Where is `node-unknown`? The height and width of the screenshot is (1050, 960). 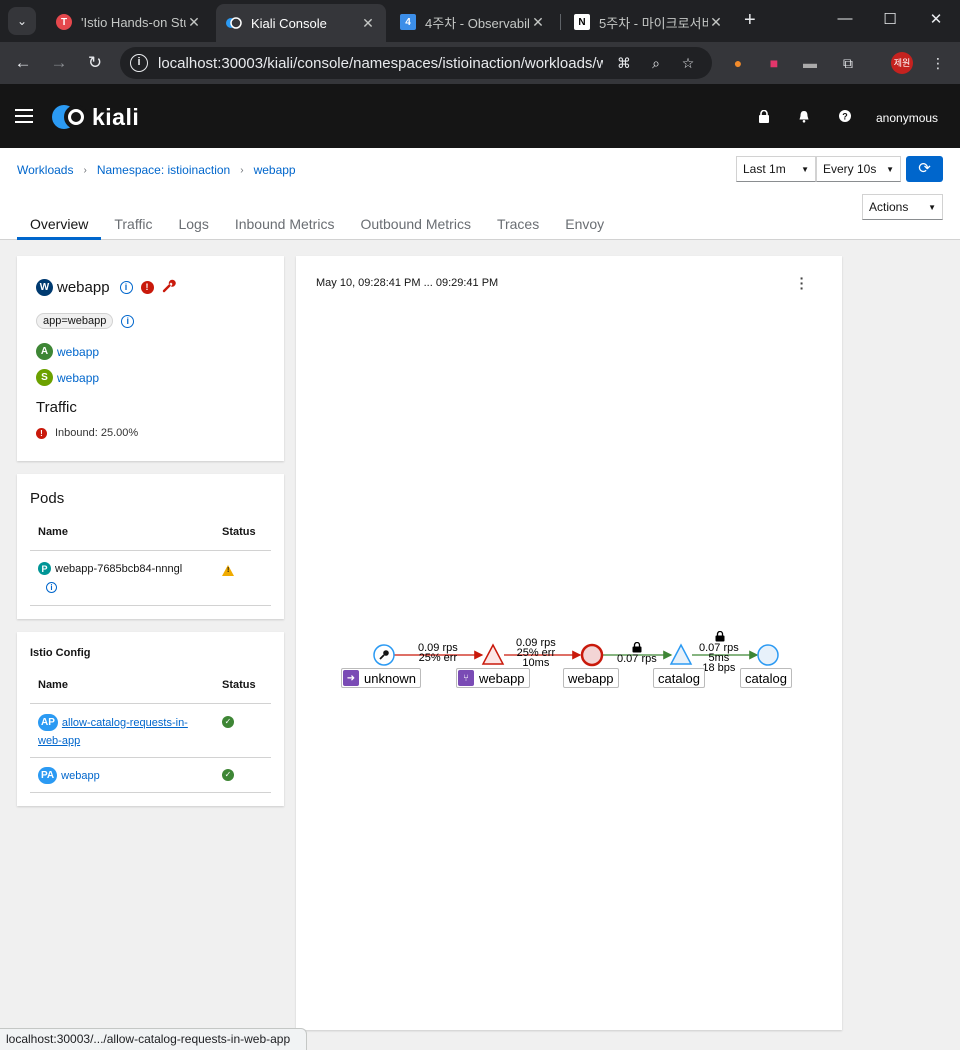 node-unknown is located at coordinates (384, 655).